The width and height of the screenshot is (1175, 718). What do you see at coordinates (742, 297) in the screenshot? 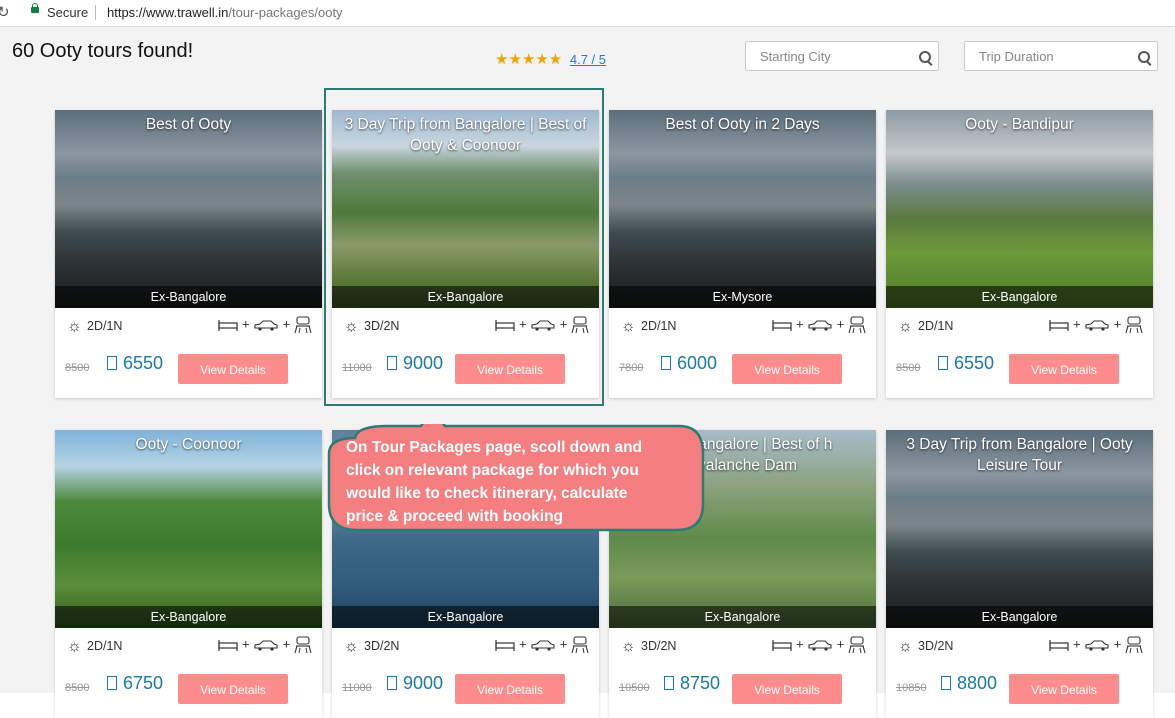
I see `tour-origin: Ex-Mysore` at bounding box center [742, 297].